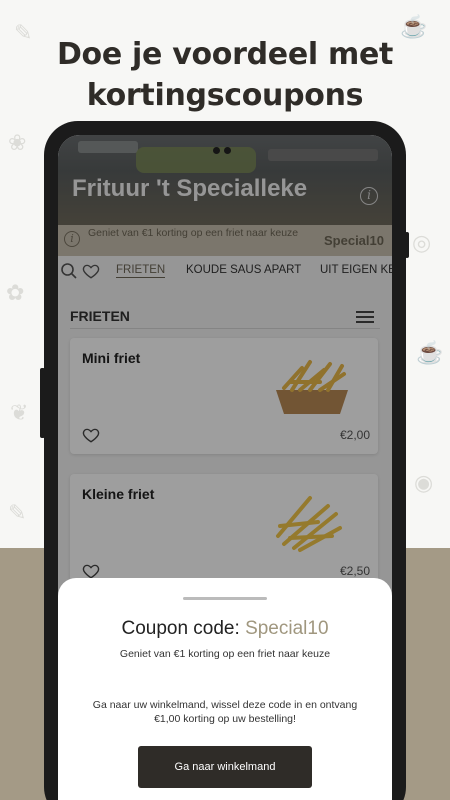 This screenshot has width=450, height=800. Describe the element at coordinates (225, 598) in the screenshot. I see `drag-handle` at that location.